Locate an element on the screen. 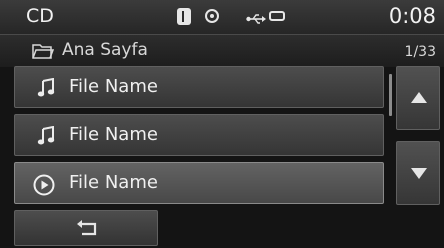  play-circle-icon is located at coordinates (44, 187).